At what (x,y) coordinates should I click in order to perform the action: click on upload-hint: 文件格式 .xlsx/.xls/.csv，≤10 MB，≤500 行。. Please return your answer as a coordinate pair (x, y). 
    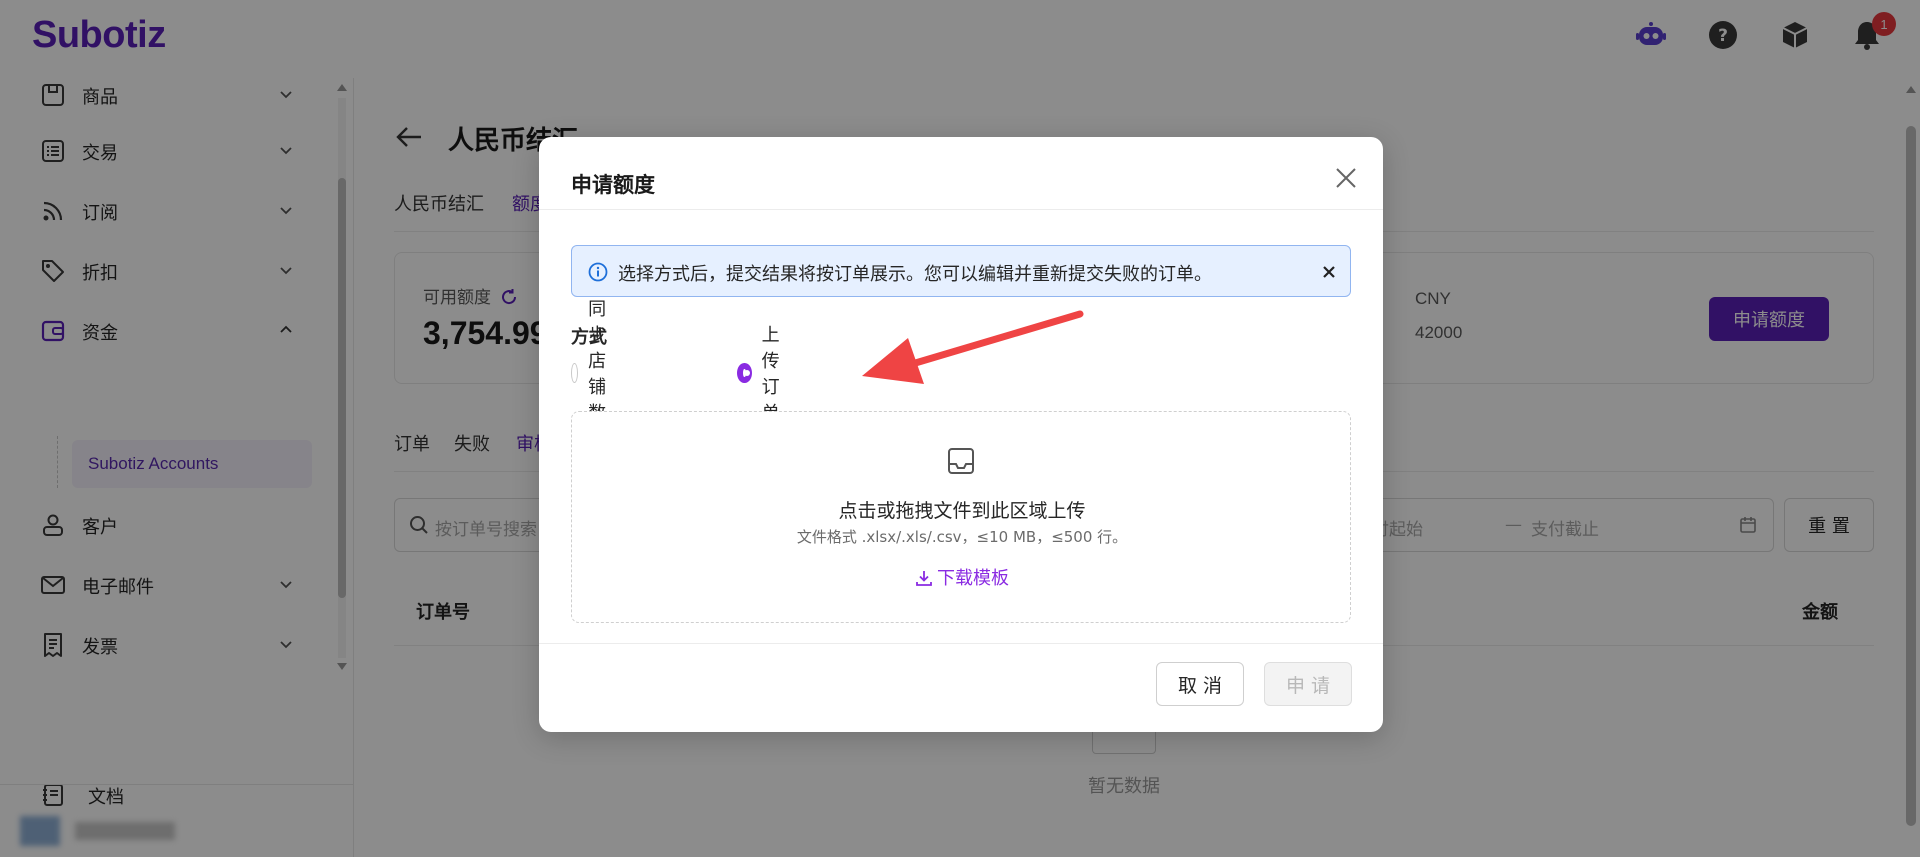
    Looking at the image, I should click on (962, 537).